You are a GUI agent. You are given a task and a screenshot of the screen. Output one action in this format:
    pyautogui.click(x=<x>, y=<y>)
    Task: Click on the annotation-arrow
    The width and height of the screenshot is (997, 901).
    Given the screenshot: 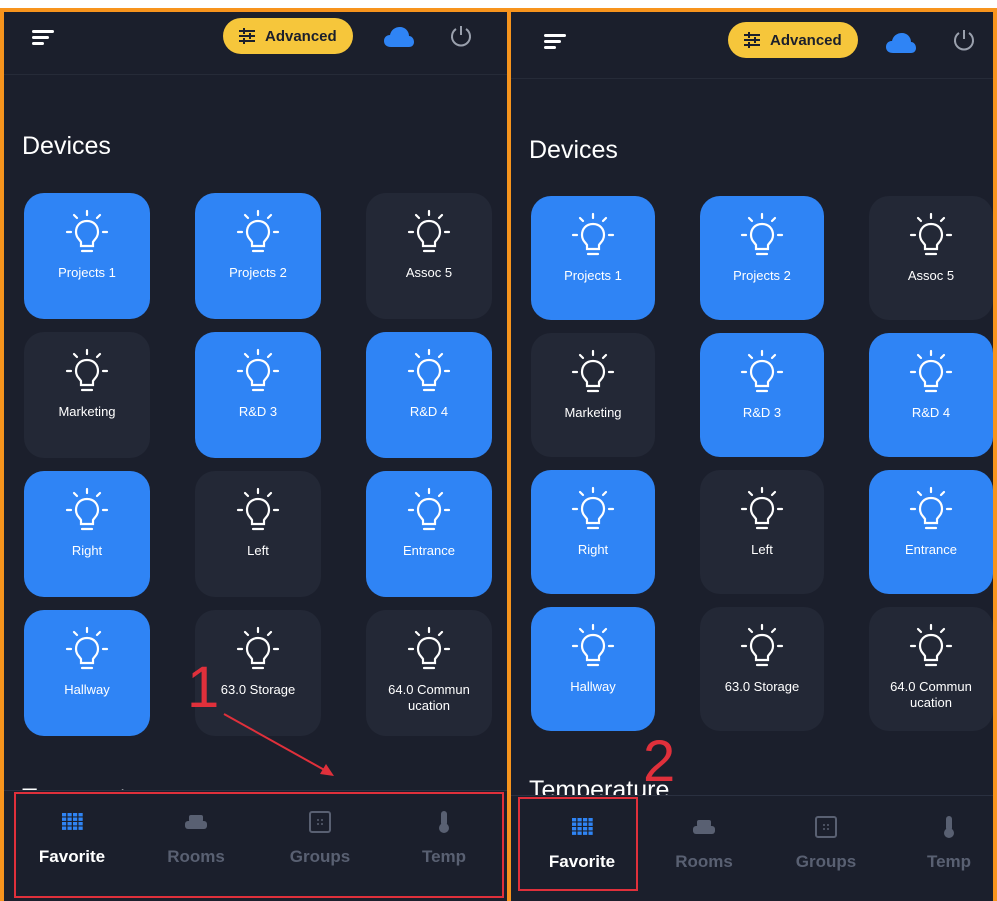 What is the action you would take?
    pyautogui.click(x=278, y=744)
    